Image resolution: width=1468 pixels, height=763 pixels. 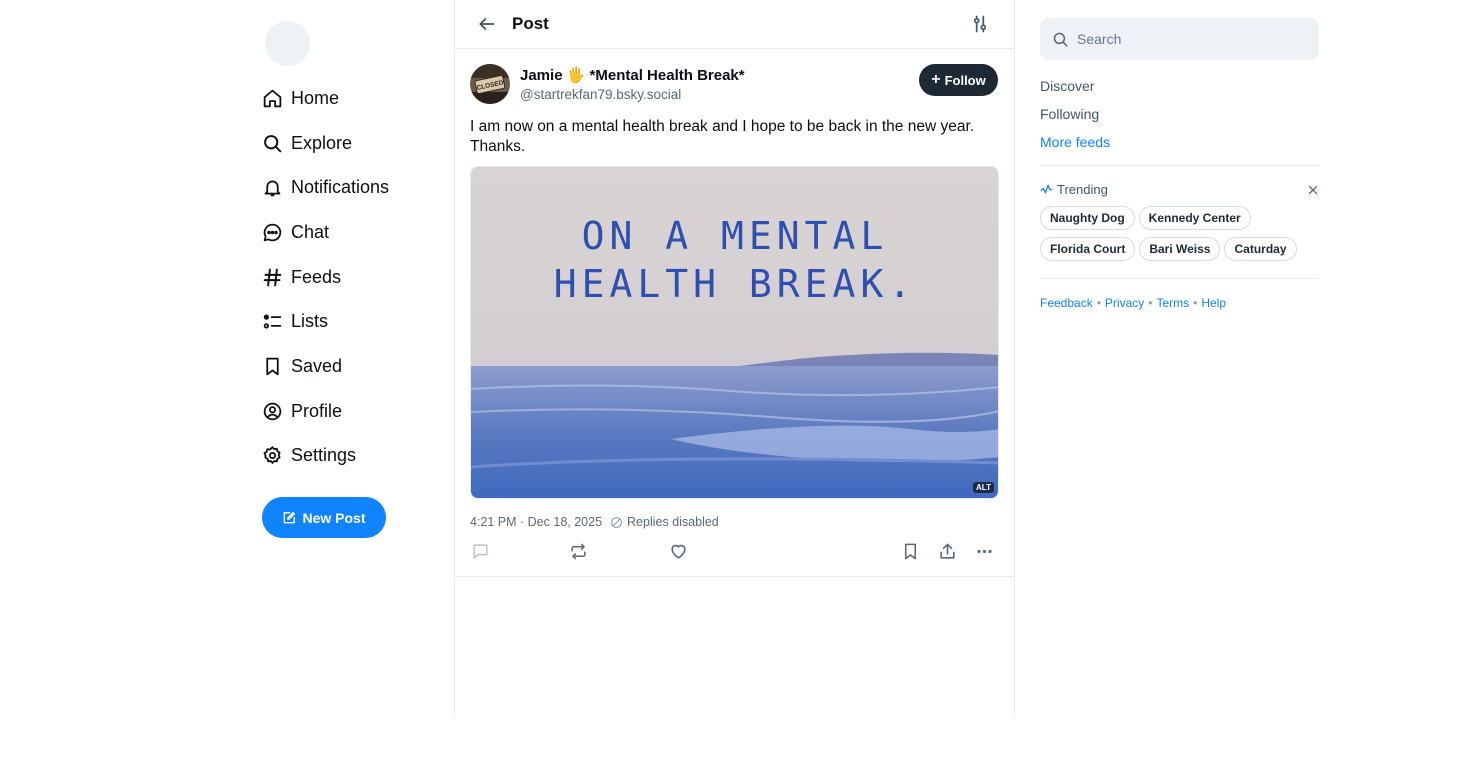 What do you see at coordinates (1124, 303) in the screenshot?
I see `footer-link-privacy: Privacy` at bounding box center [1124, 303].